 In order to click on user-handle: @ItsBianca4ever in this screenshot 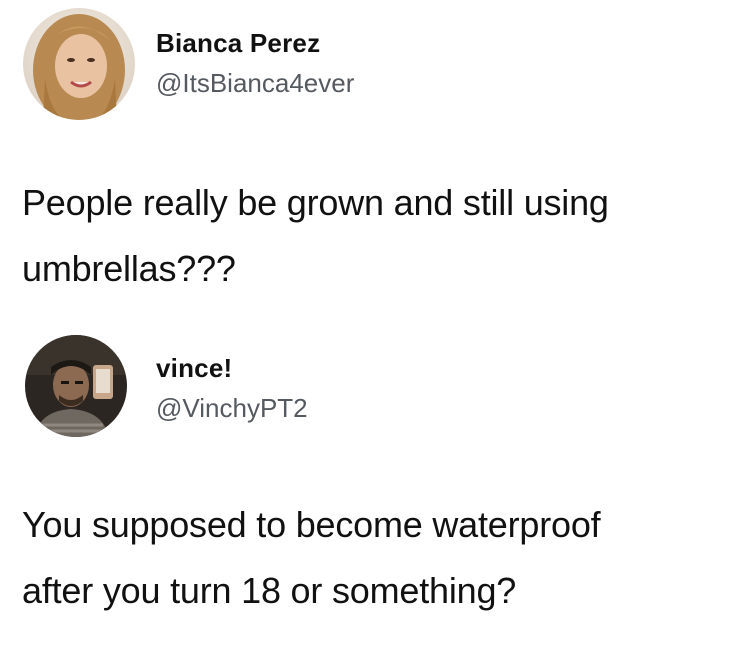, I will do `click(255, 83)`.